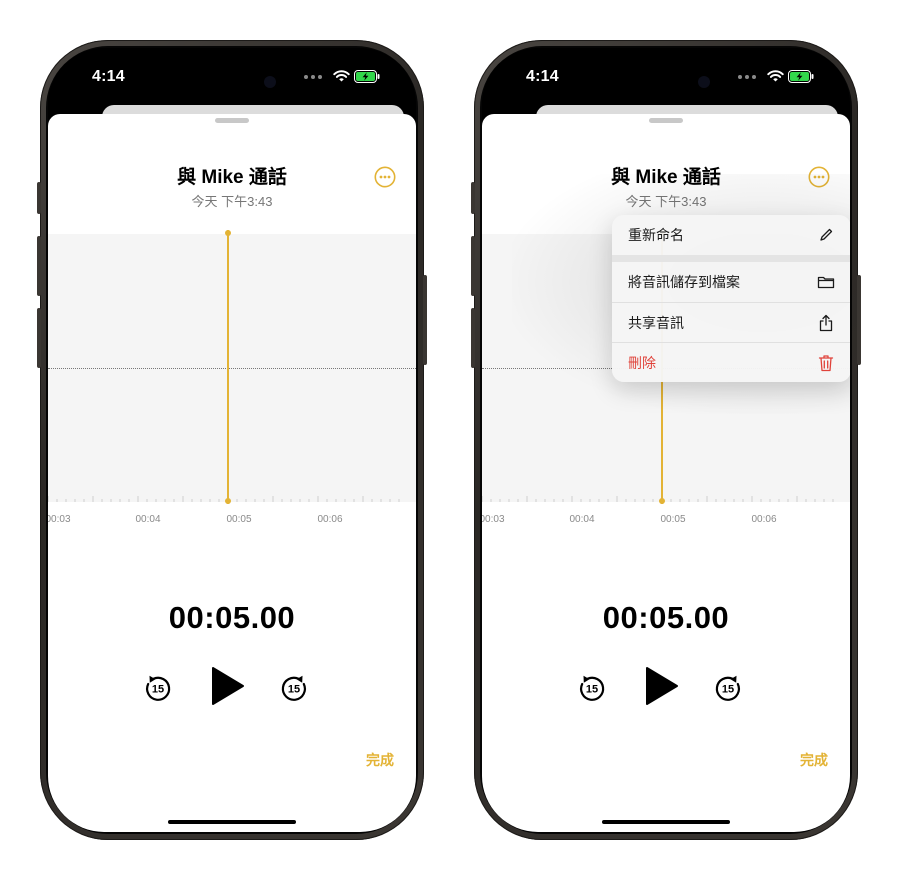 The width and height of the screenshot is (900, 879). I want to click on recording-title: 與 Mike 通話, so click(232, 177).